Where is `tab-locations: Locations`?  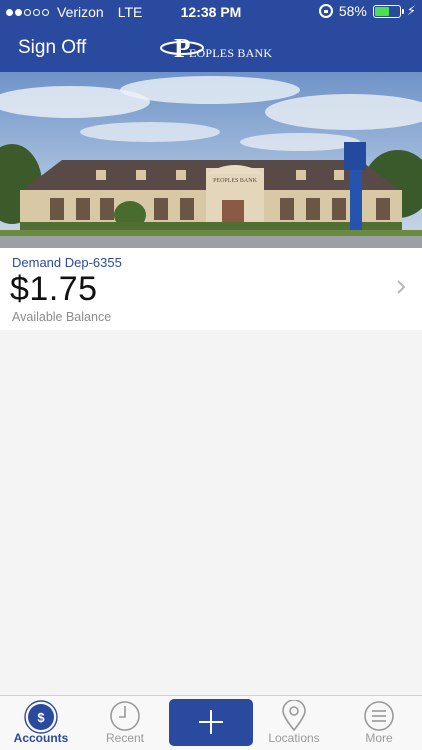 tab-locations: Locations is located at coordinates (294, 723).